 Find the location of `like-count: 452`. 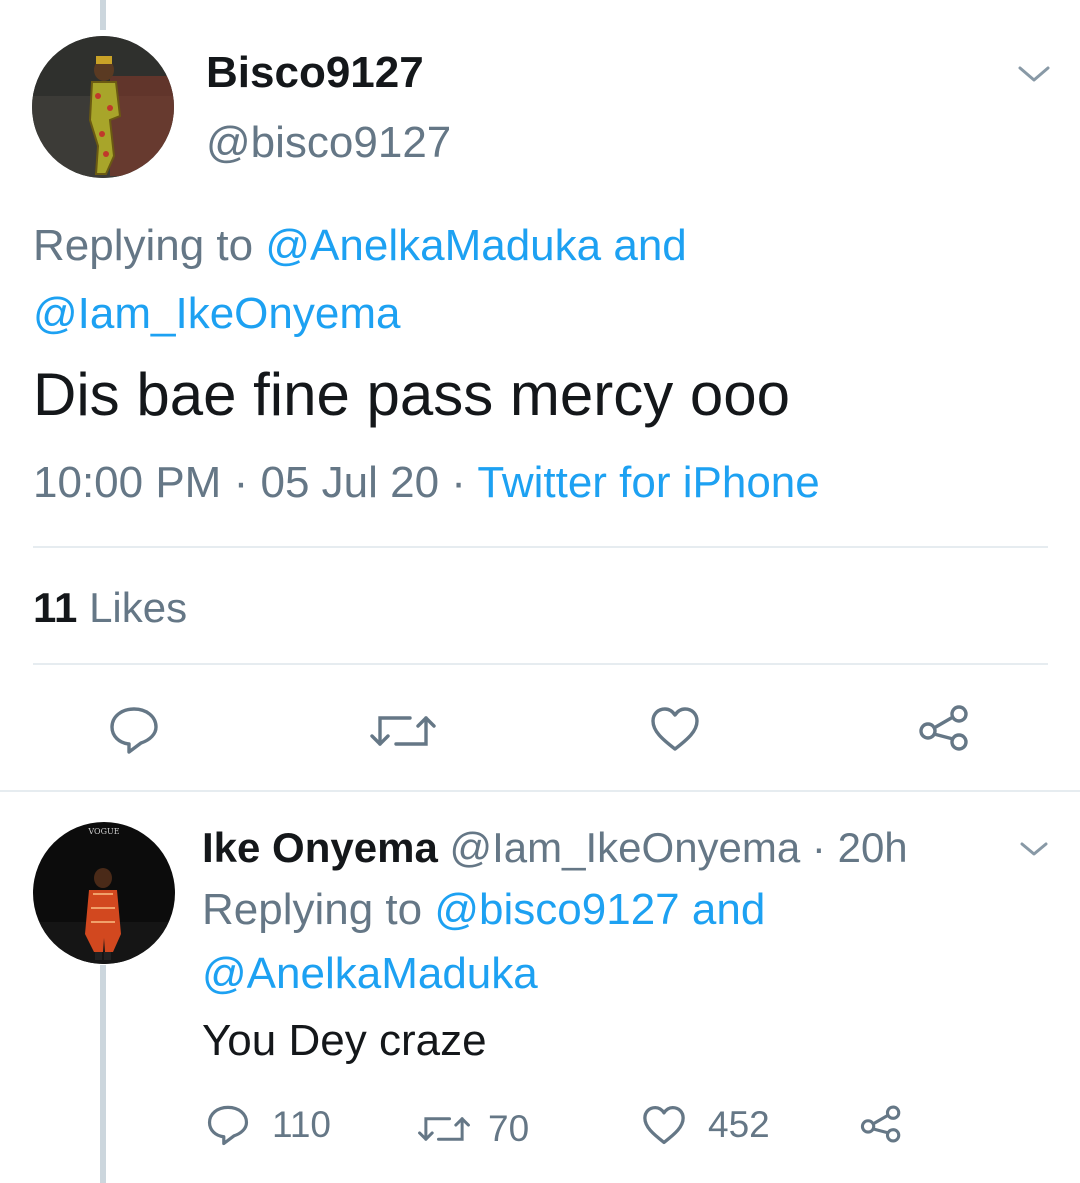

like-count: 452 is located at coordinates (739, 1124).